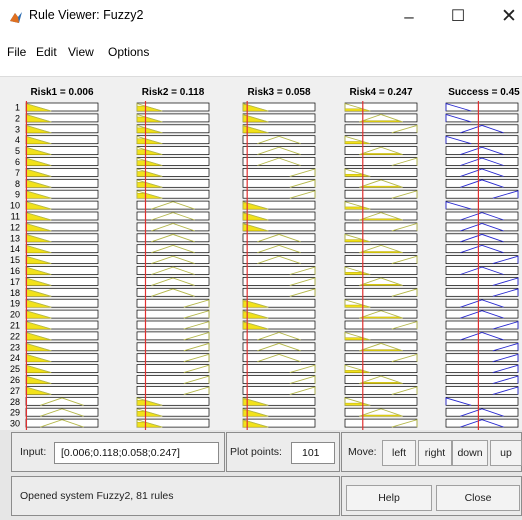 The width and height of the screenshot is (522, 520). What do you see at coordinates (17, 151) in the screenshot?
I see `rule-number: 5` at bounding box center [17, 151].